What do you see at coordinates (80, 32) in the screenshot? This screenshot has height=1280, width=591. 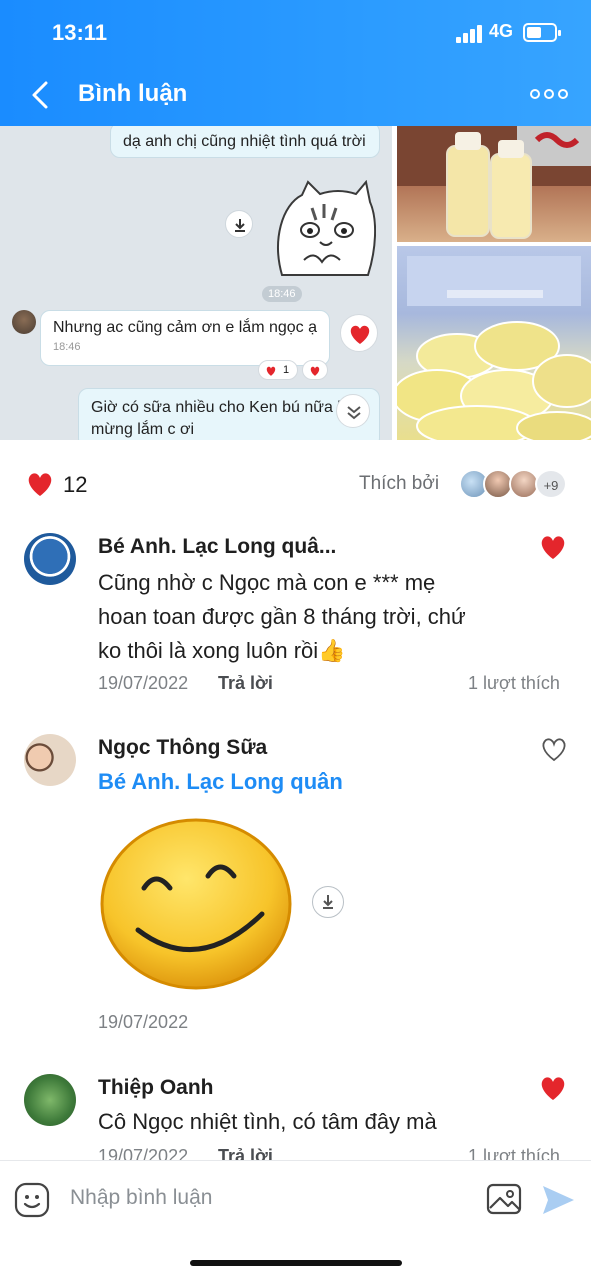 I see `status-time: 13:11` at bounding box center [80, 32].